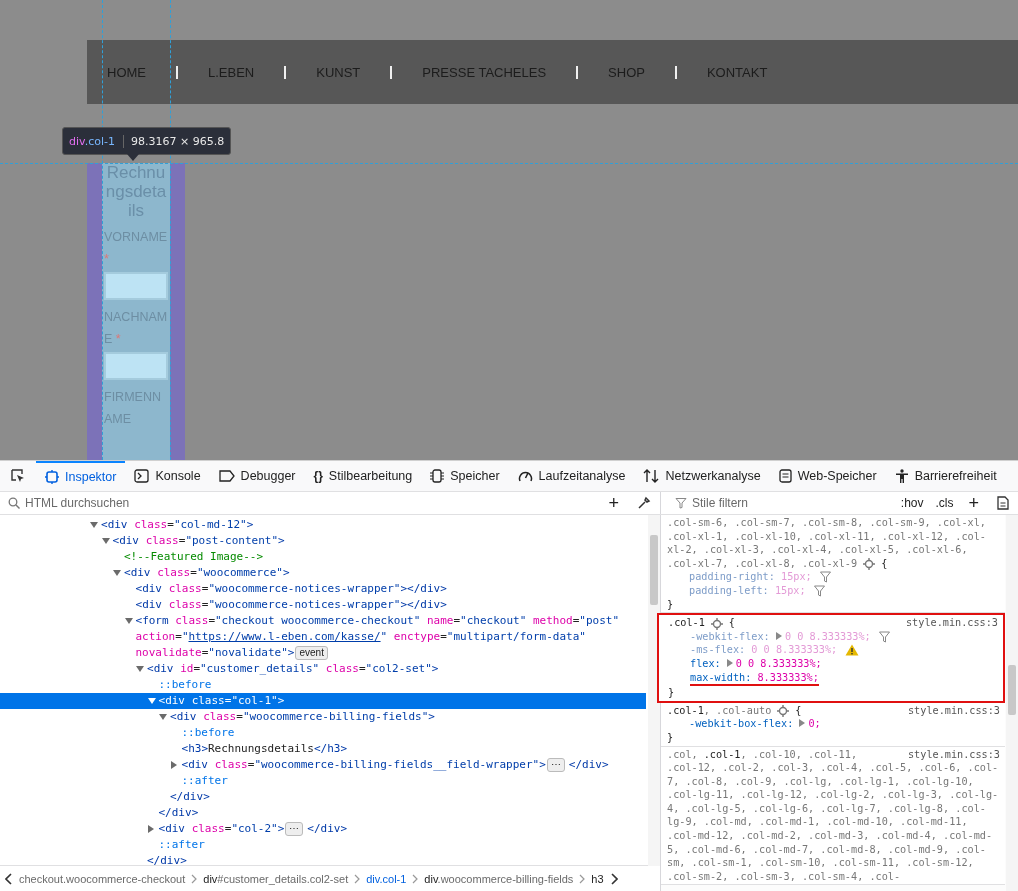  I want to click on css-selector: .col,, so click(682, 754).